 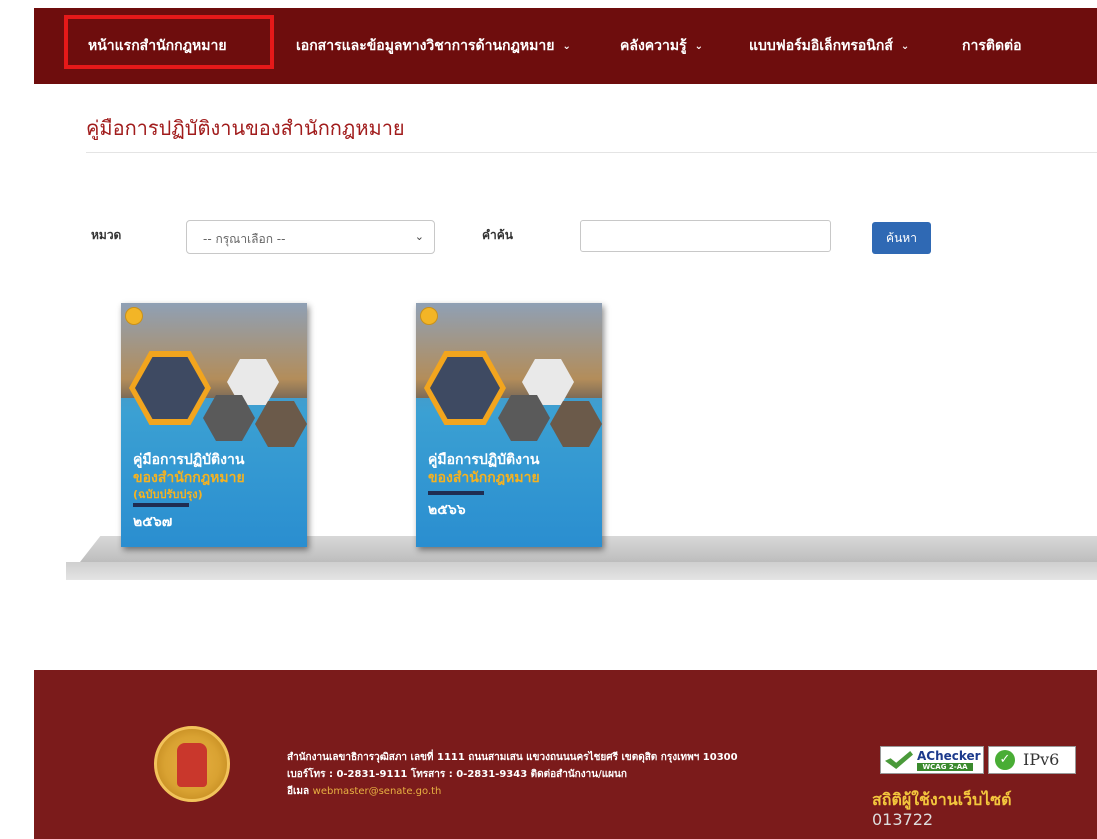 What do you see at coordinates (377, 791) in the screenshot?
I see `footer-email-link: webmaster@senate.go.th` at bounding box center [377, 791].